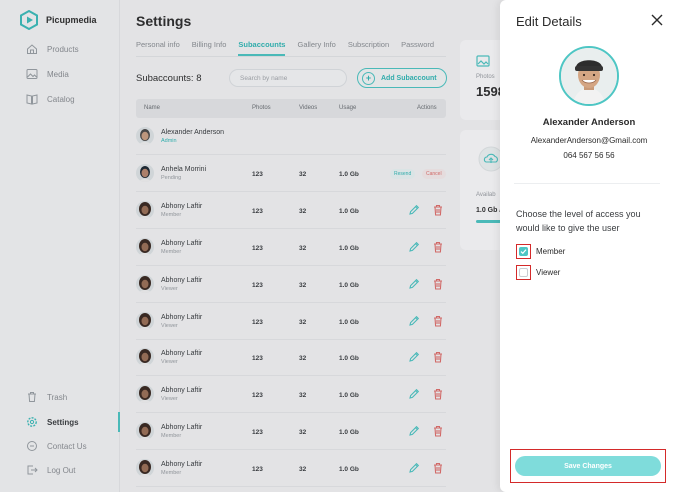 The width and height of the screenshot is (688, 492). I want to click on avatar, so click(589, 76).